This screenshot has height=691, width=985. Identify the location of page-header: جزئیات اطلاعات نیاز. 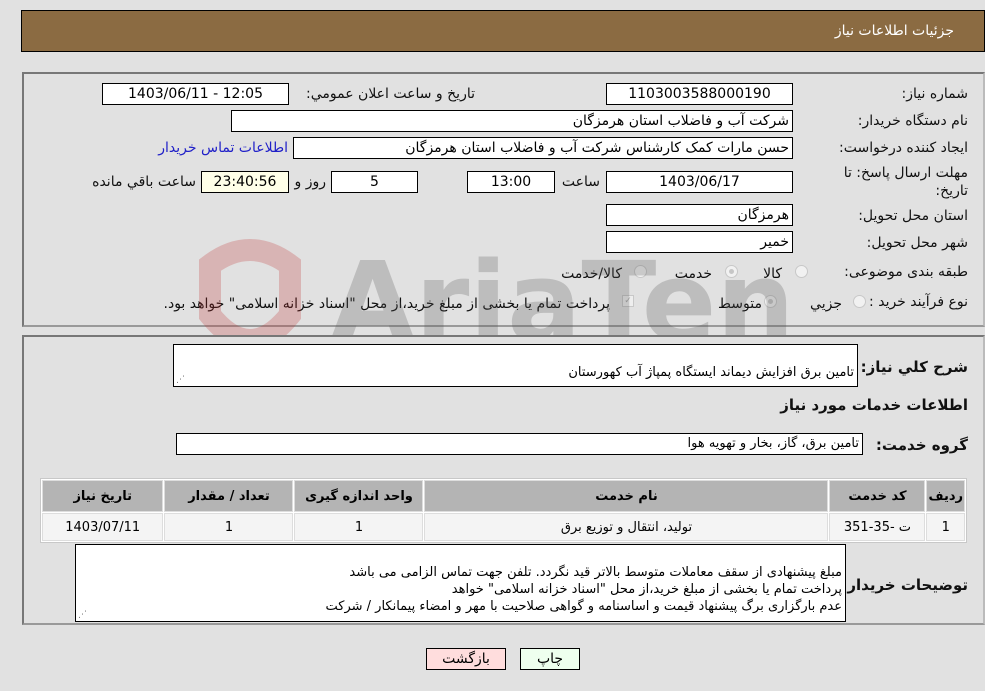
(503, 31).